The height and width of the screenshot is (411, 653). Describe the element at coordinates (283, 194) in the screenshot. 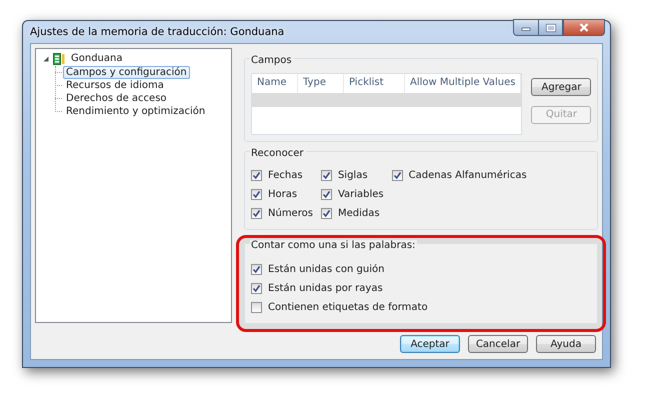

I see `checkbox-label: Horas` at that location.